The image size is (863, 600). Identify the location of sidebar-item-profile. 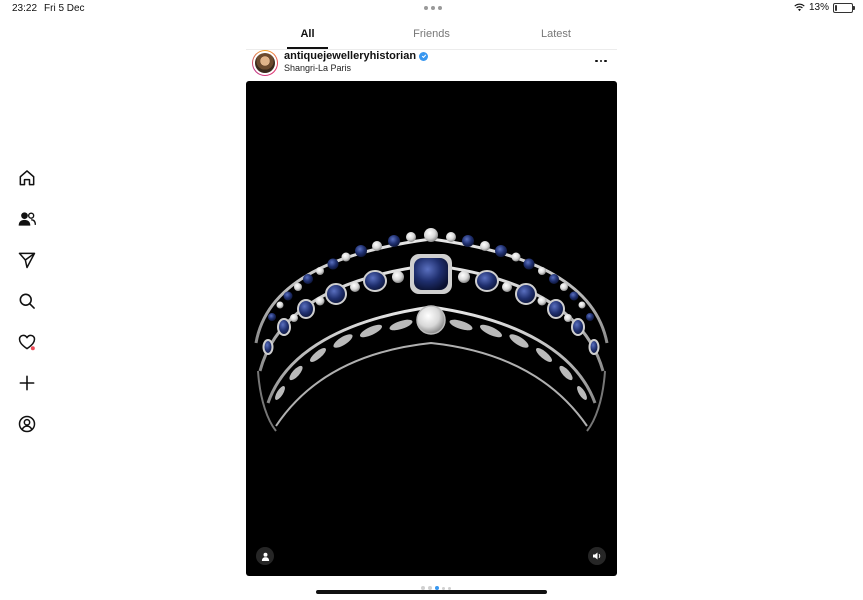
(27, 424).